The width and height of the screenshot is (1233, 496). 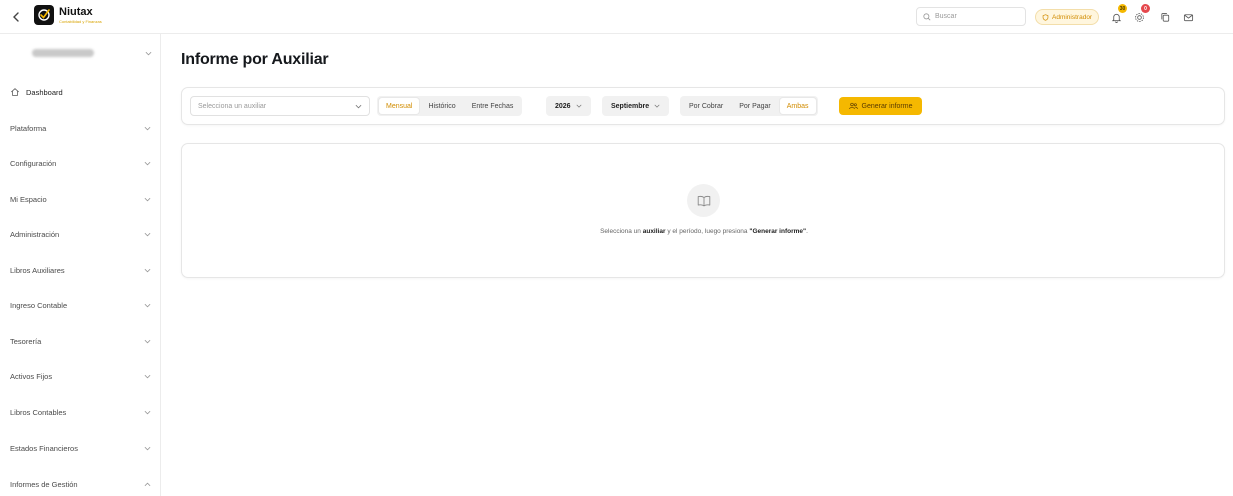 I want to click on sidebar-item-label: Administración, so click(x=35, y=234).